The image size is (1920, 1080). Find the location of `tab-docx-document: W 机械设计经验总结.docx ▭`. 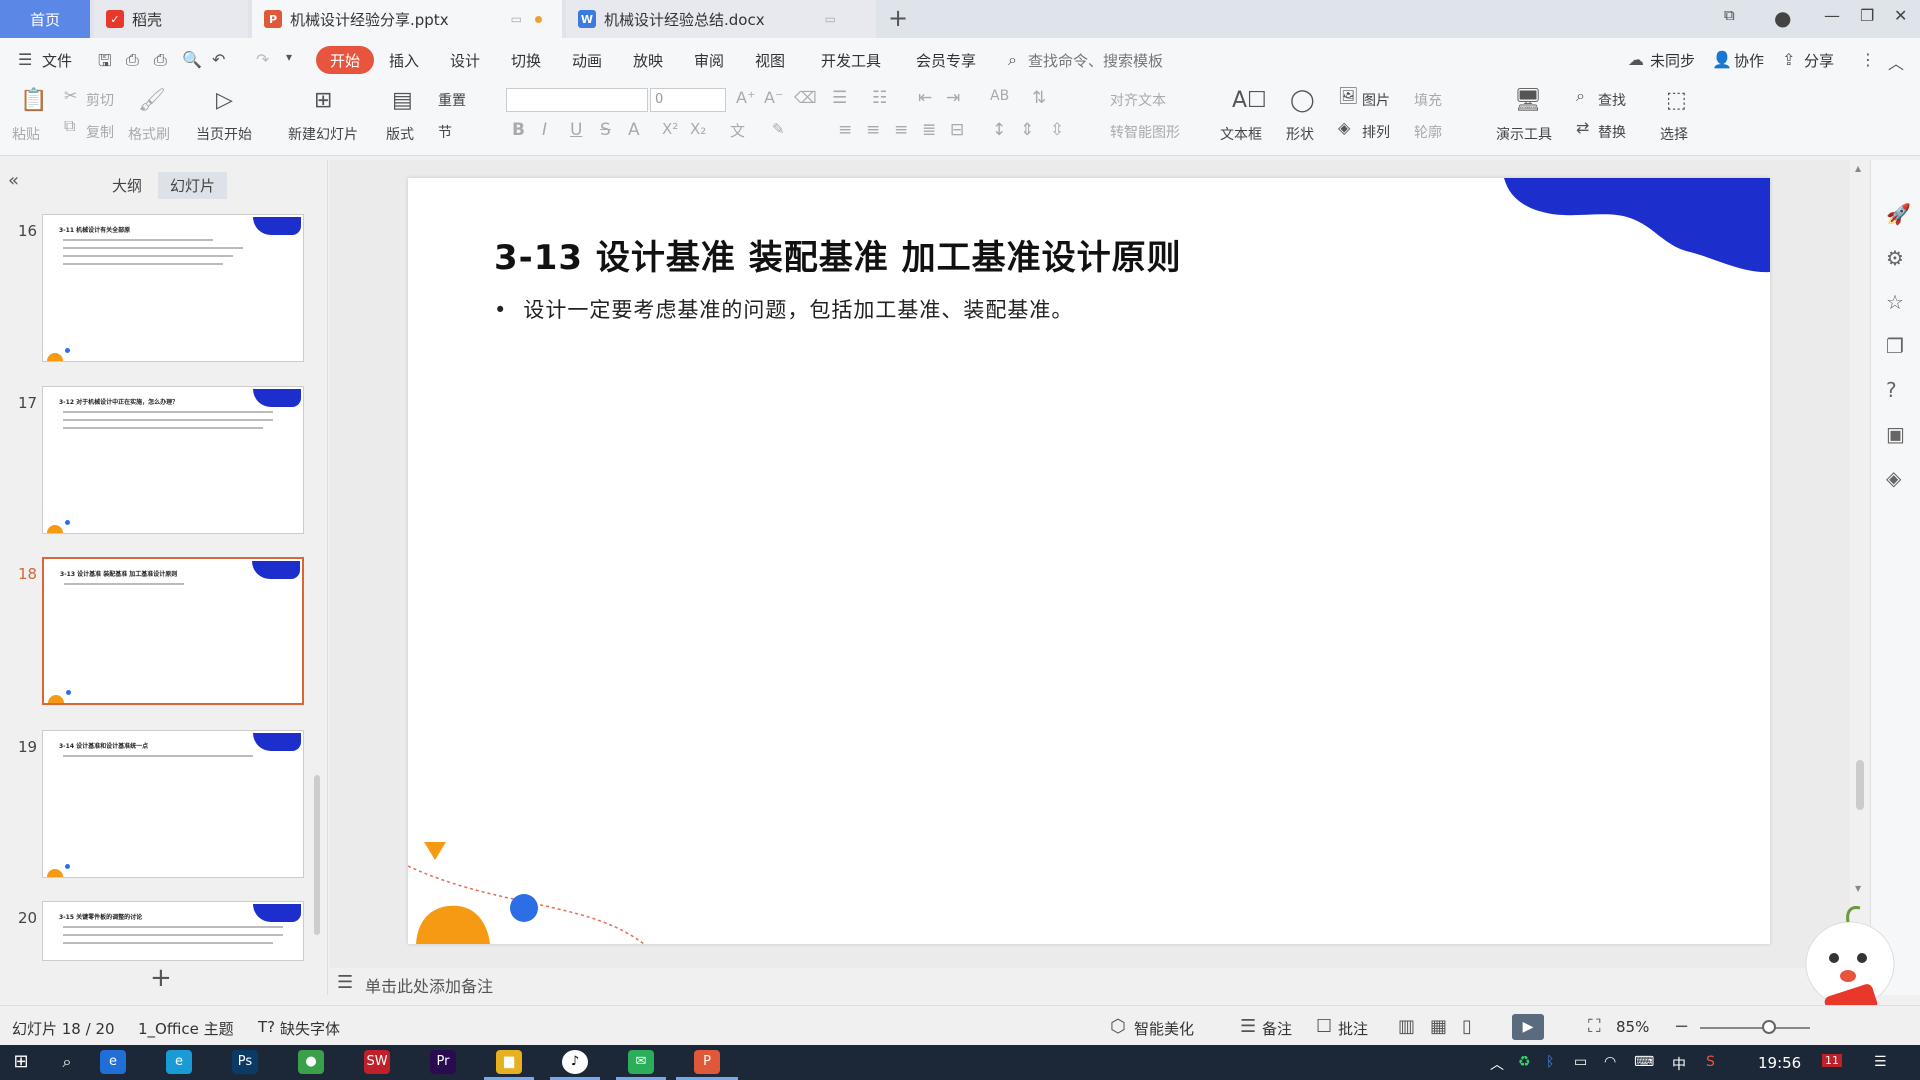

tab-docx-document: W 机械设计经验总结.docx ▭ is located at coordinates (721, 19).